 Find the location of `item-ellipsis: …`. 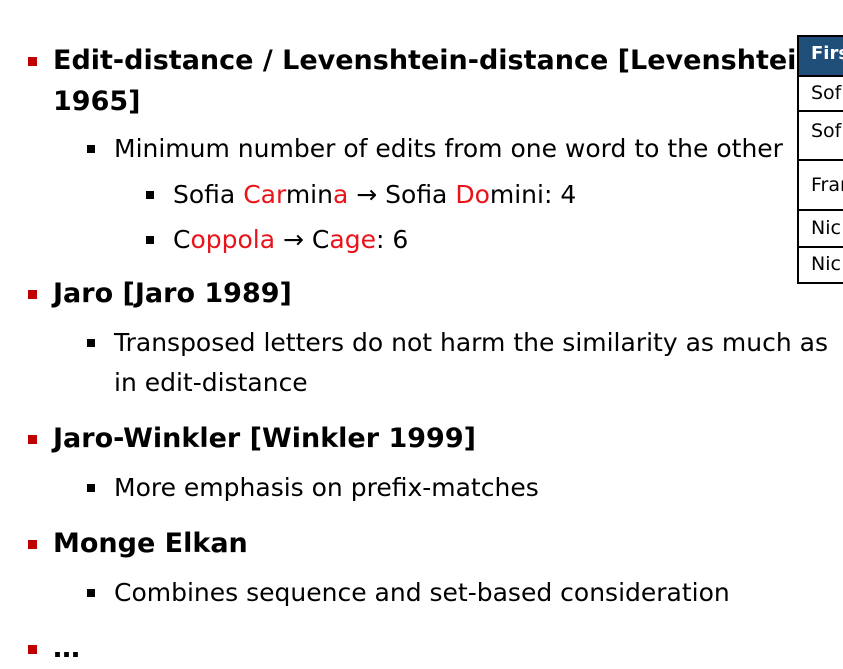

item-ellipsis: … is located at coordinates (66, 648).